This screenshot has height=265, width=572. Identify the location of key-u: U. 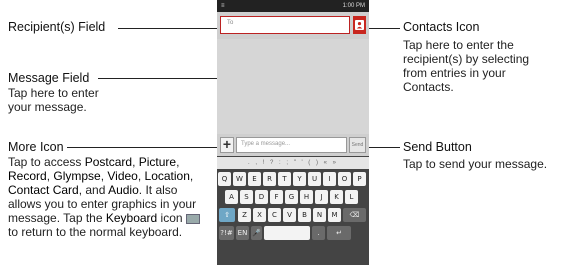
(314, 179).